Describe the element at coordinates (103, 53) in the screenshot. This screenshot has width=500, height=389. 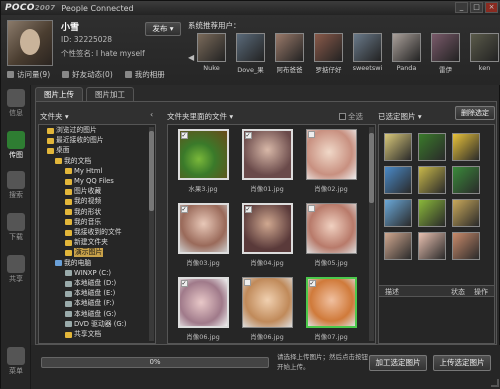
I see `user-signature: 个性签名: I hate myself` at that location.